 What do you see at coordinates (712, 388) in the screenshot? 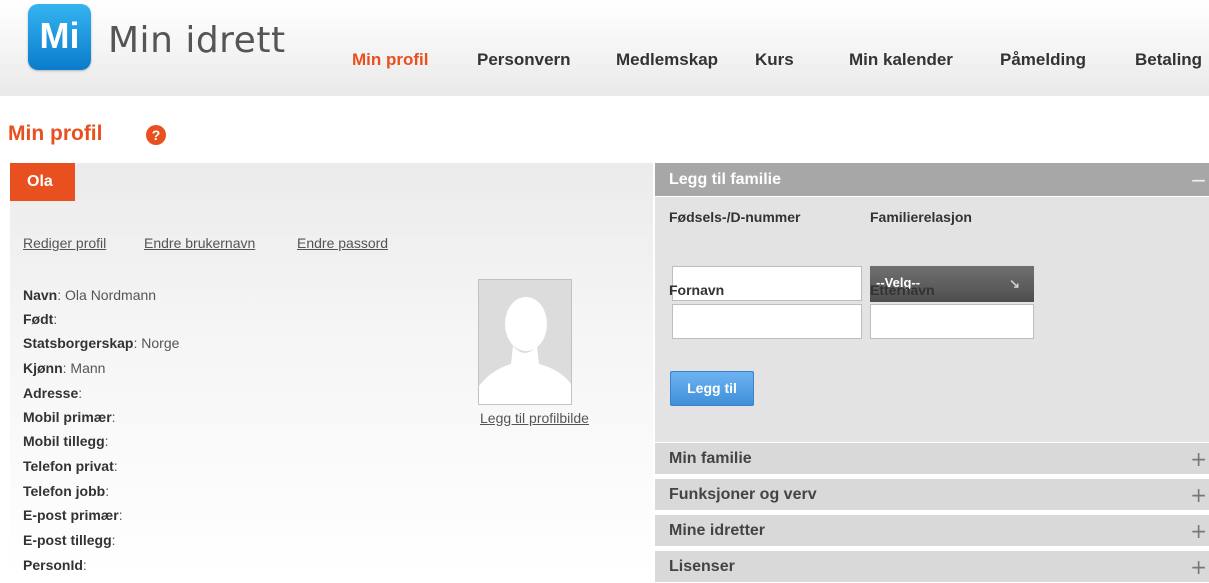
I see `add-family-button: Legg til` at bounding box center [712, 388].